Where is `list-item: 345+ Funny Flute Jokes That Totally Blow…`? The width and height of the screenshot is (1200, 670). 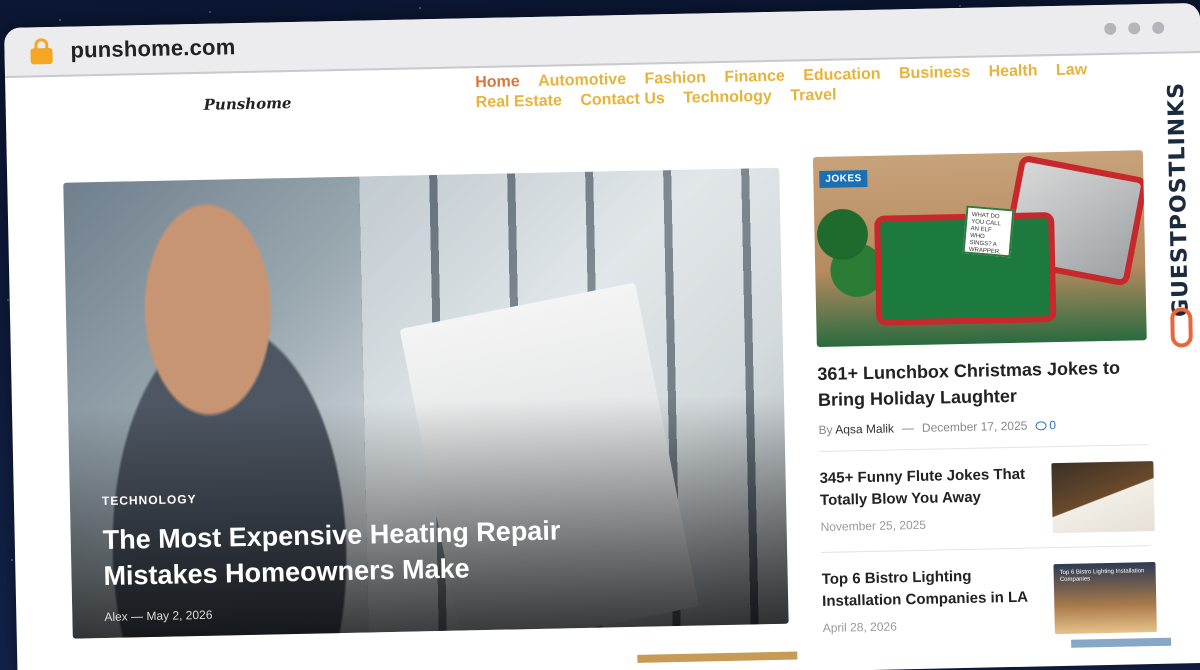 list-item: 345+ Funny Flute Jokes That Totally Blow… is located at coordinates (987, 499).